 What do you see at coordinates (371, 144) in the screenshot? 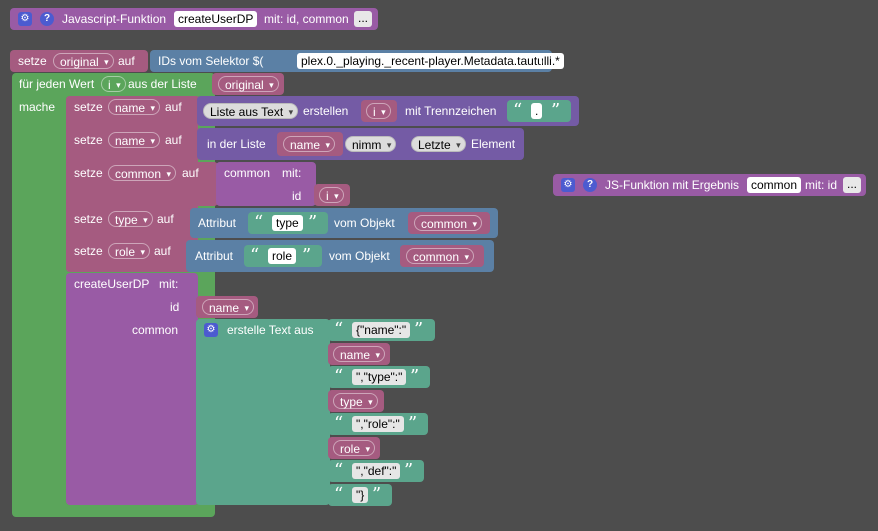
I see `take-mode-dropdown: nimm` at bounding box center [371, 144].